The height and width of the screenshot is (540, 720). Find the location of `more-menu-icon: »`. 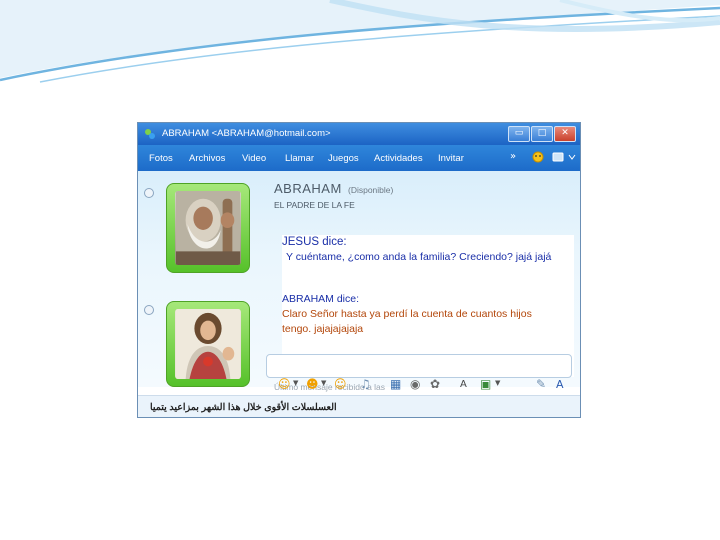

more-menu-icon: » is located at coordinates (513, 156).